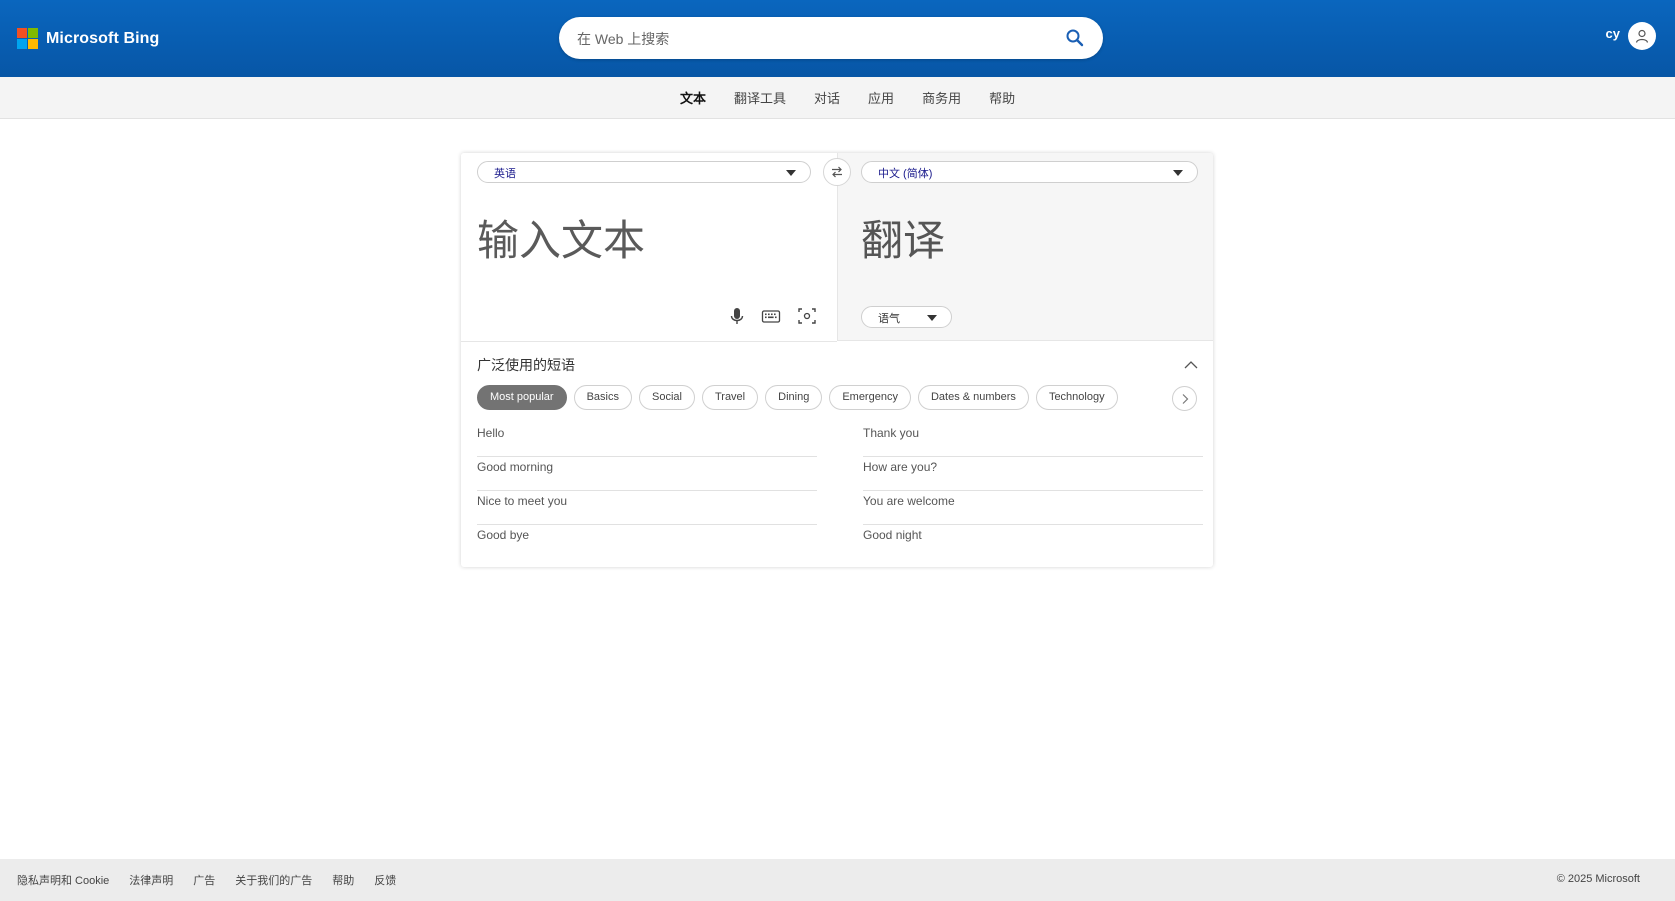 The height and width of the screenshot is (901, 1675). I want to click on nav-tab-apps: 应用, so click(881, 97).